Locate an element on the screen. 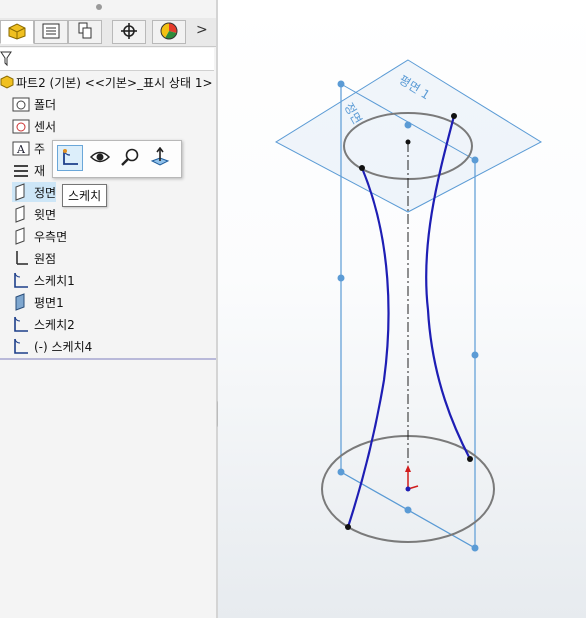 This screenshot has height=618, width=586. part-icon is located at coordinates (7, 82).